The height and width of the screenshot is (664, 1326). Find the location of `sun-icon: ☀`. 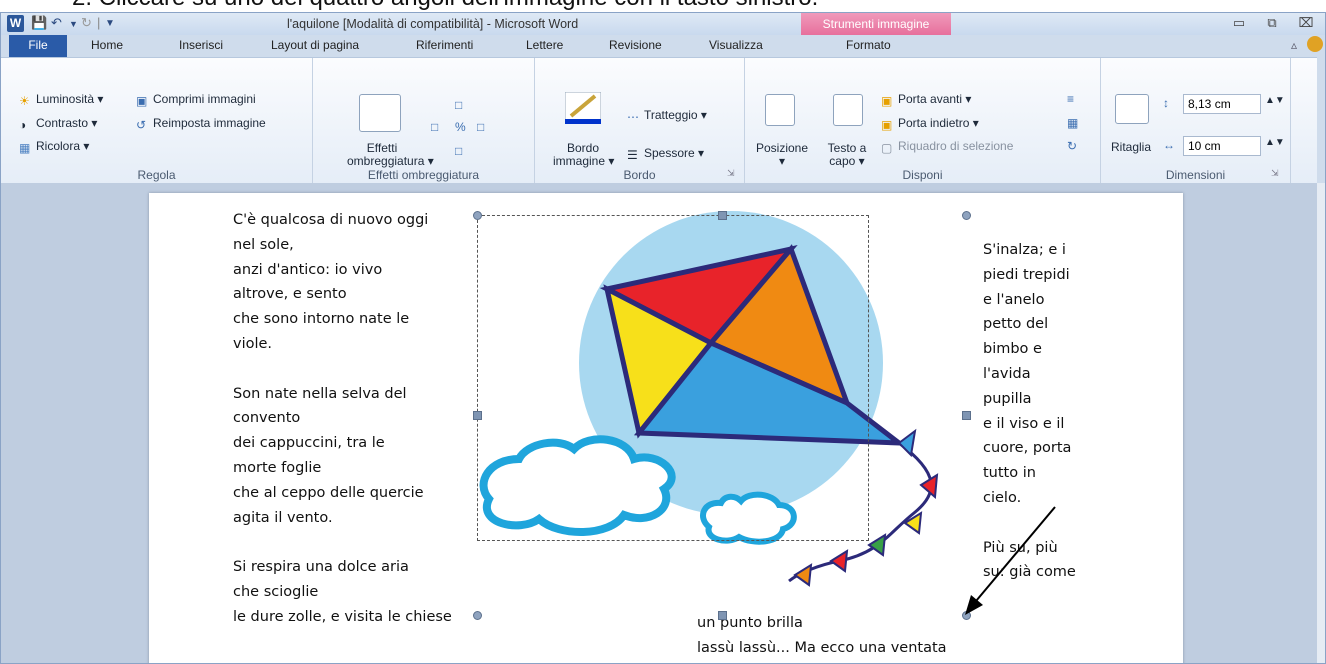

sun-icon: ☀ is located at coordinates (24, 101).